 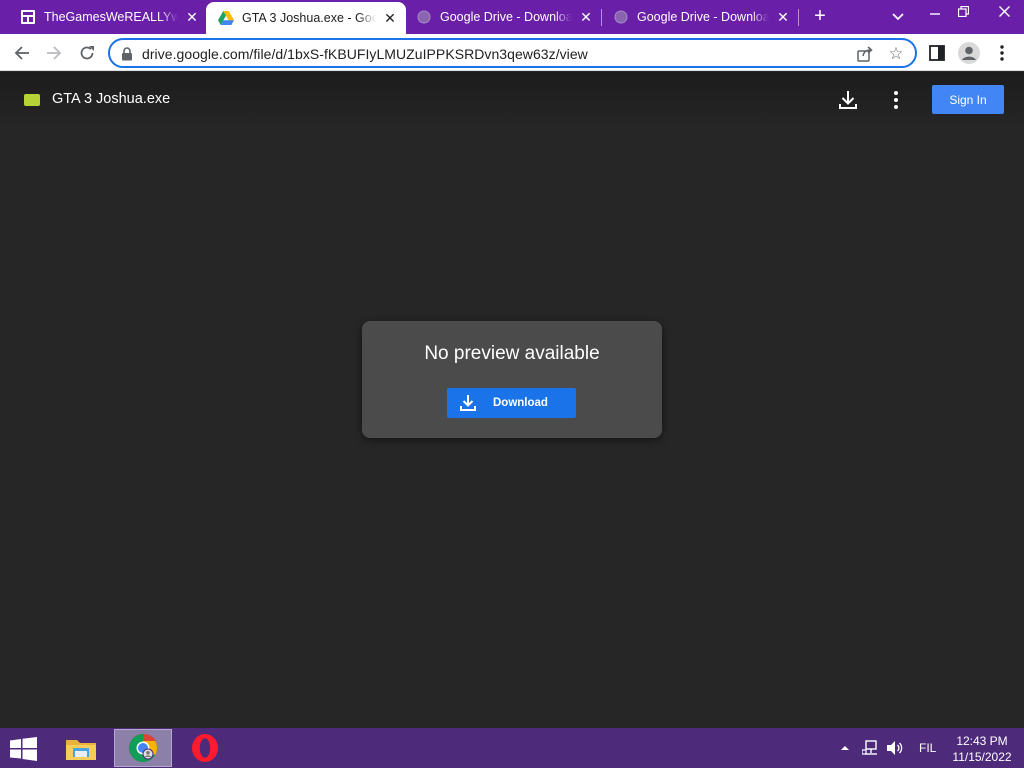 What do you see at coordinates (512, 101) in the screenshot?
I see `viewer-header: GTA 3 Joshua.exe Sign In` at bounding box center [512, 101].